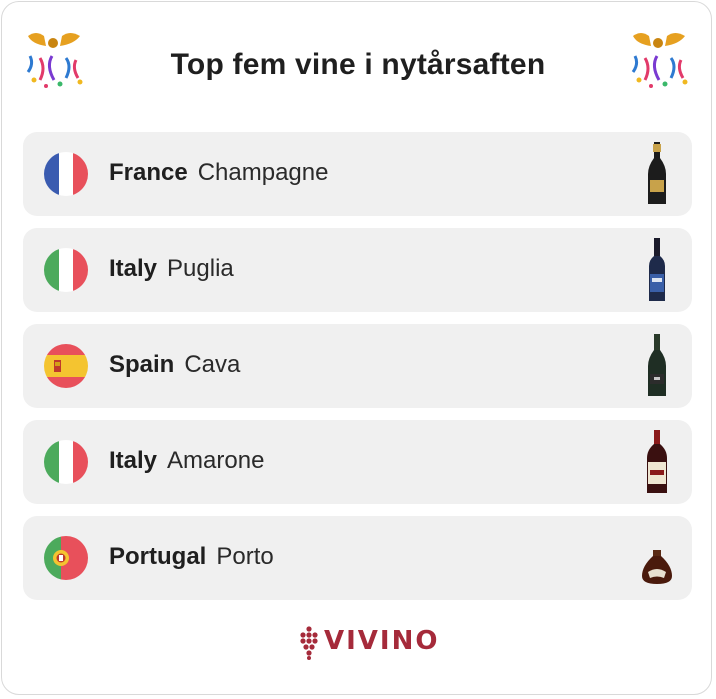  What do you see at coordinates (657, 558) in the screenshot?
I see `port-decanter-icon` at bounding box center [657, 558].